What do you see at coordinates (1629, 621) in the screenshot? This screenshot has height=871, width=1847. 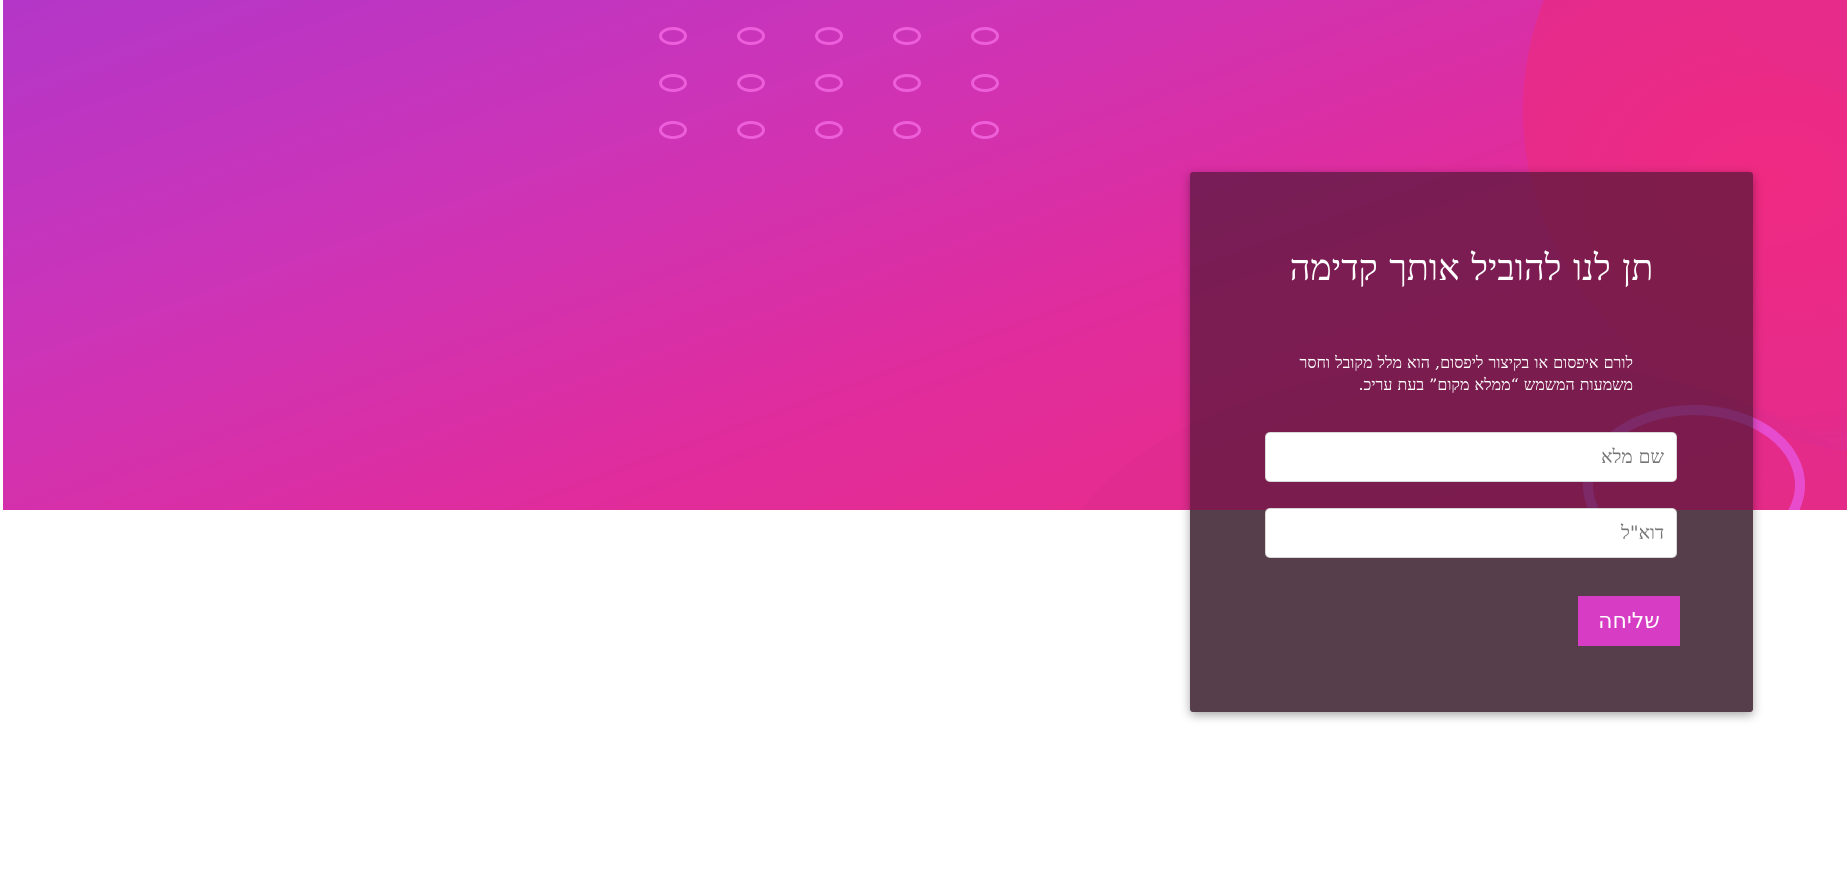 I see `submit-button: שליחה` at bounding box center [1629, 621].